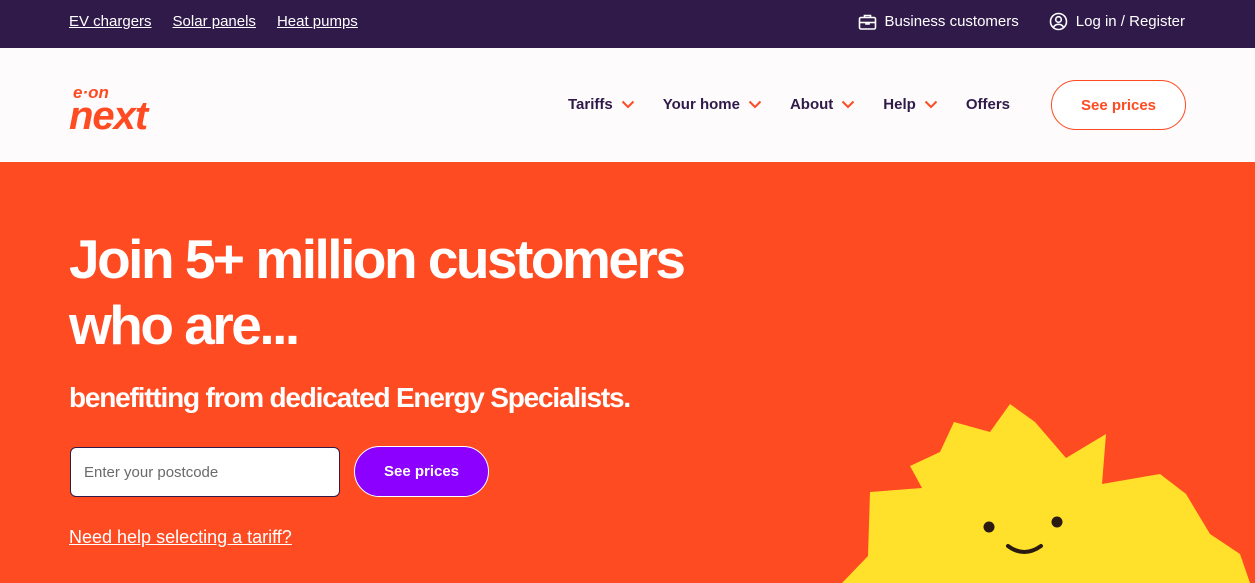 This screenshot has height=583, width=1255. I want to click on login-register-link: Log in / Register, so click(1117, 21).